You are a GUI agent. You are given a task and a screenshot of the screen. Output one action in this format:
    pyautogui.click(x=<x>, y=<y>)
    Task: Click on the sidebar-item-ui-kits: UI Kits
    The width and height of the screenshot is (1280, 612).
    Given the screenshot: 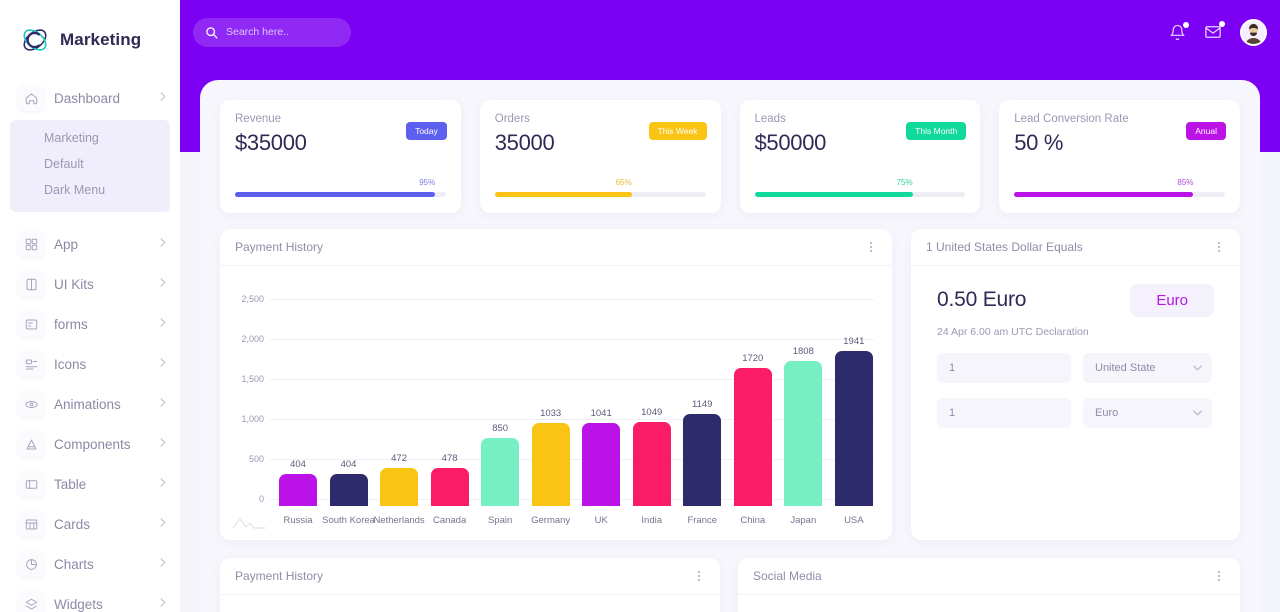 What is the action you would take?
    pyautogui.click(x=90, y=284)
    